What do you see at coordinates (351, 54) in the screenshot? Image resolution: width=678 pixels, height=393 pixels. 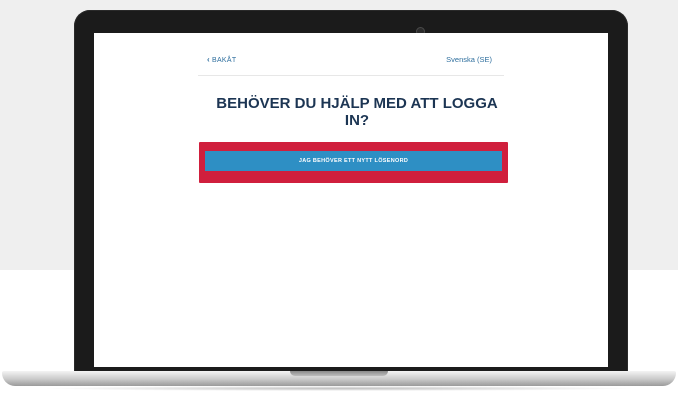 I see `top-bar: ‹ BAKÅT Svenska (SE)` at bounding box center [351, 54].